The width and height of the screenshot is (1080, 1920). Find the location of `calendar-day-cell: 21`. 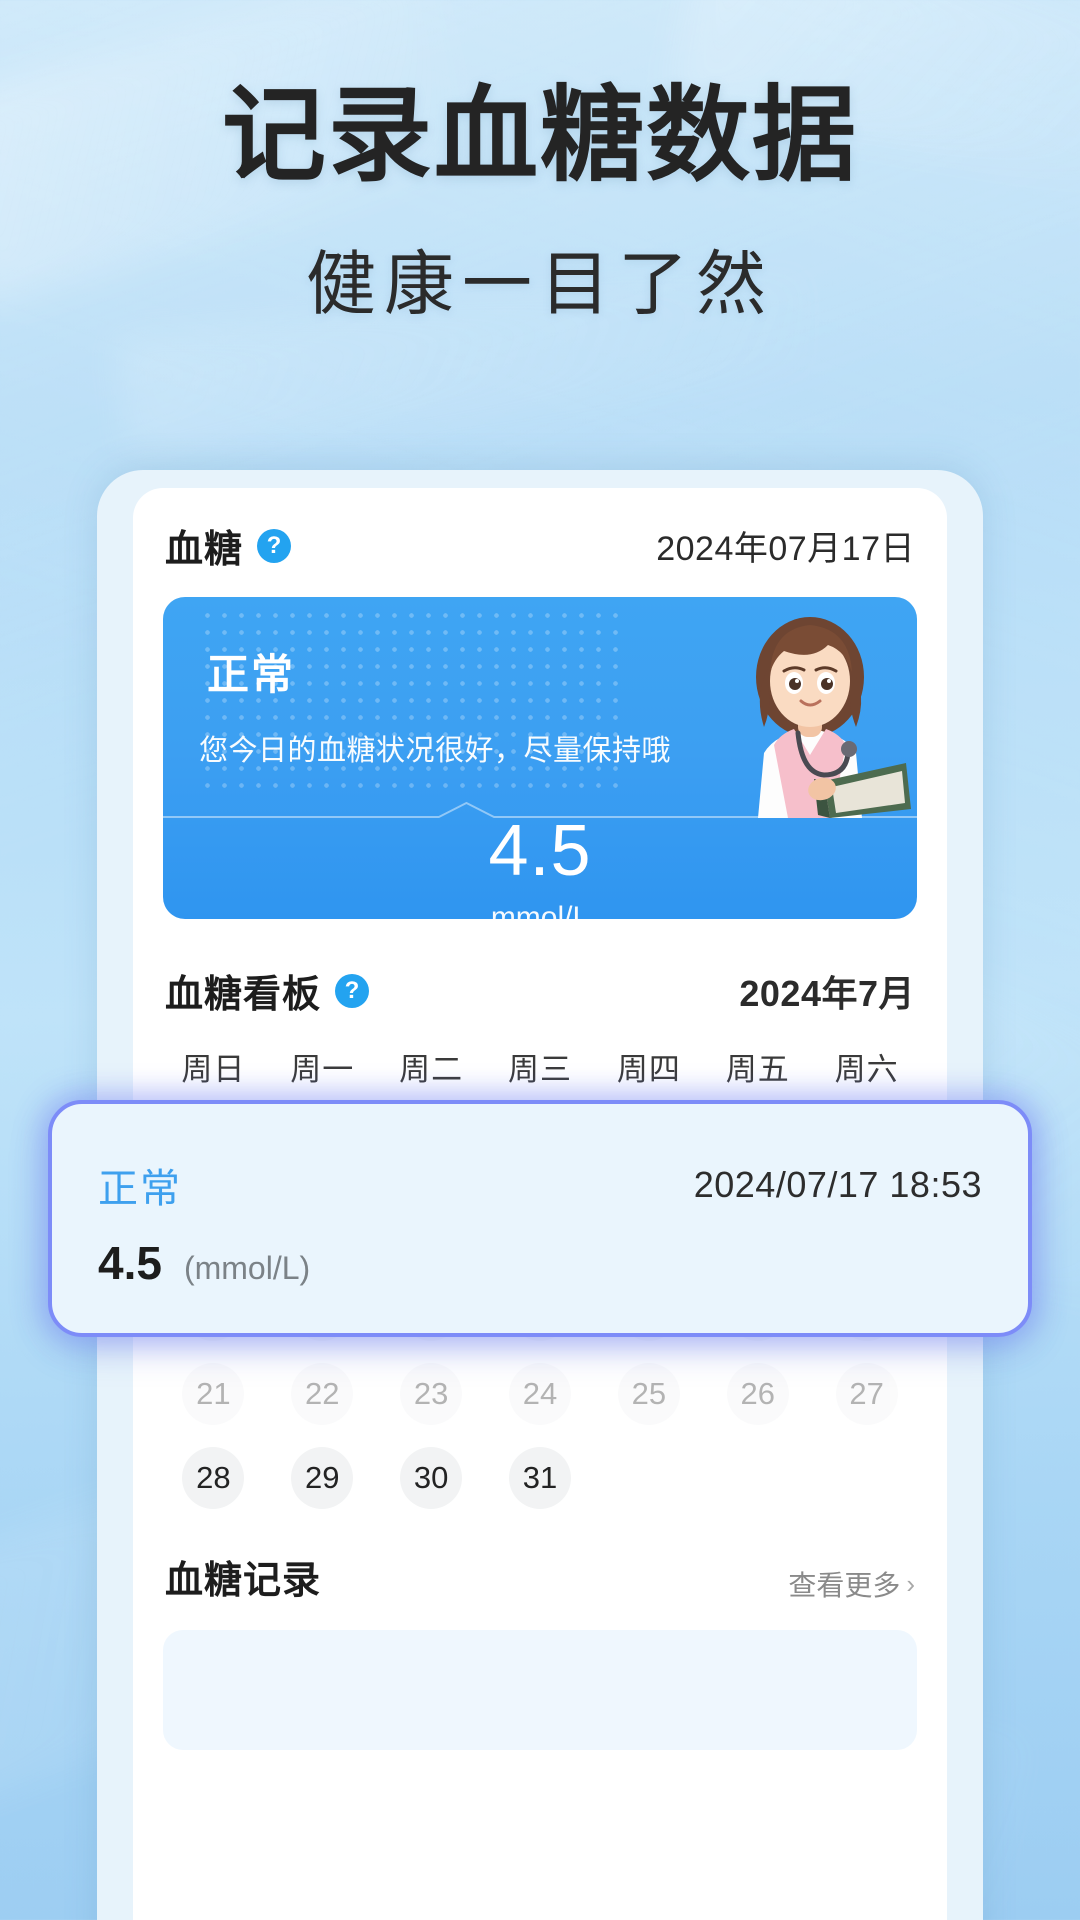

calendar-day-cell: 21 is located at coordinates (213, 1394).